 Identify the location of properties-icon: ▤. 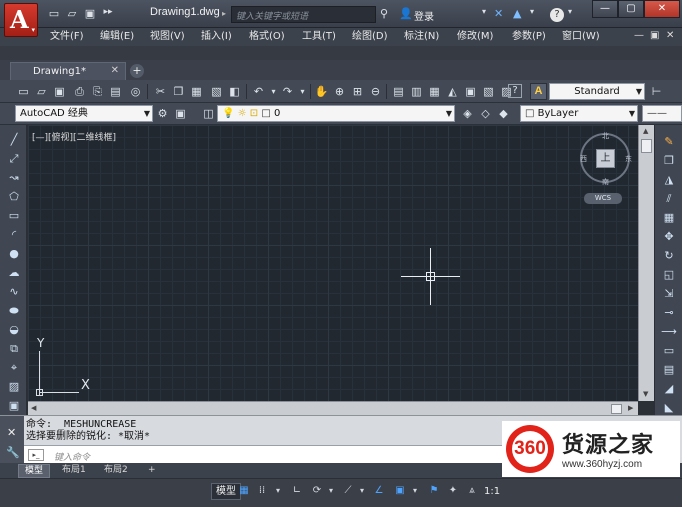
(398, 91).